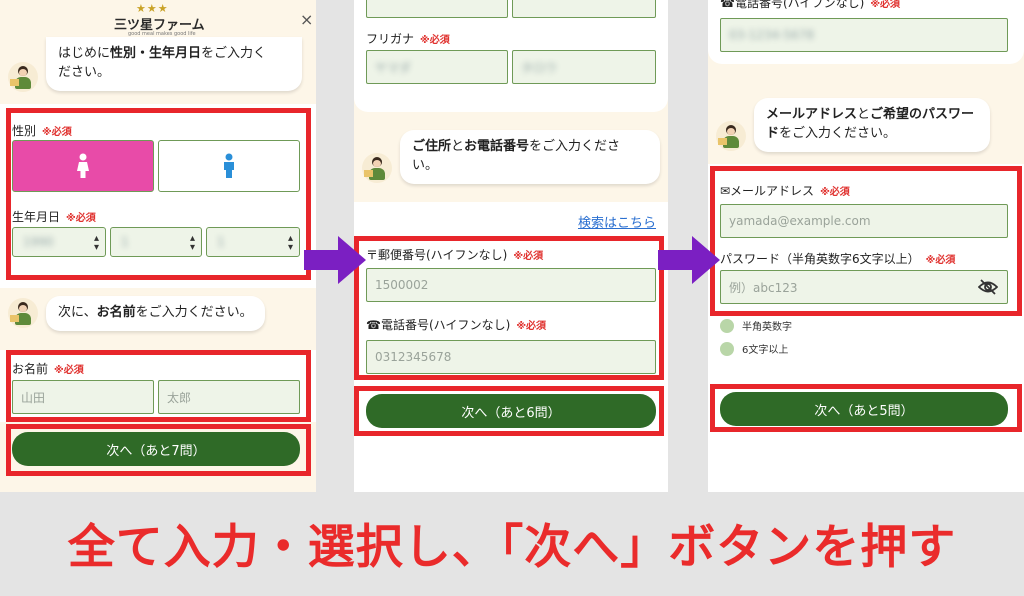  I want to click on chat-message-name: 次に、お名前をご入力ください。, so click(136, 313).